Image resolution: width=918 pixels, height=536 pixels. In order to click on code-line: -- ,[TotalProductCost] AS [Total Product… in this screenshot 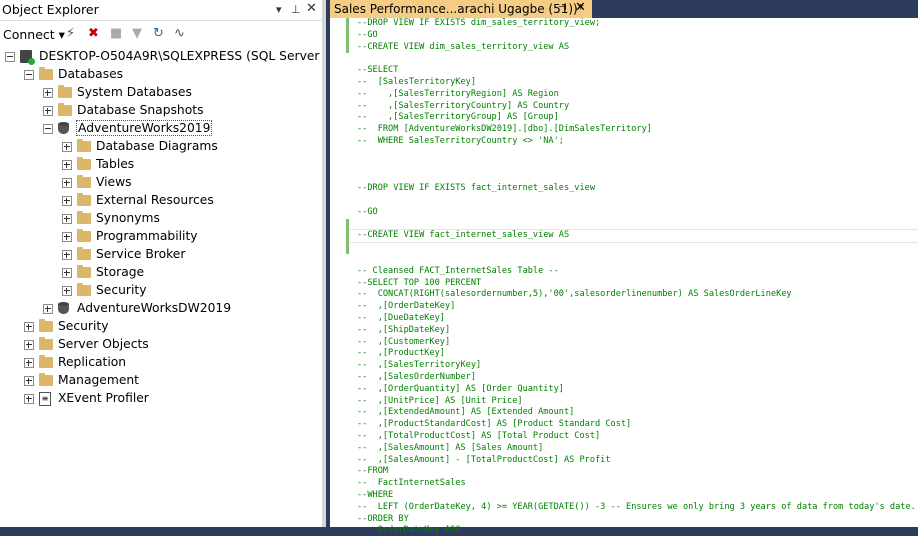, I will do `click(479, 436)`.